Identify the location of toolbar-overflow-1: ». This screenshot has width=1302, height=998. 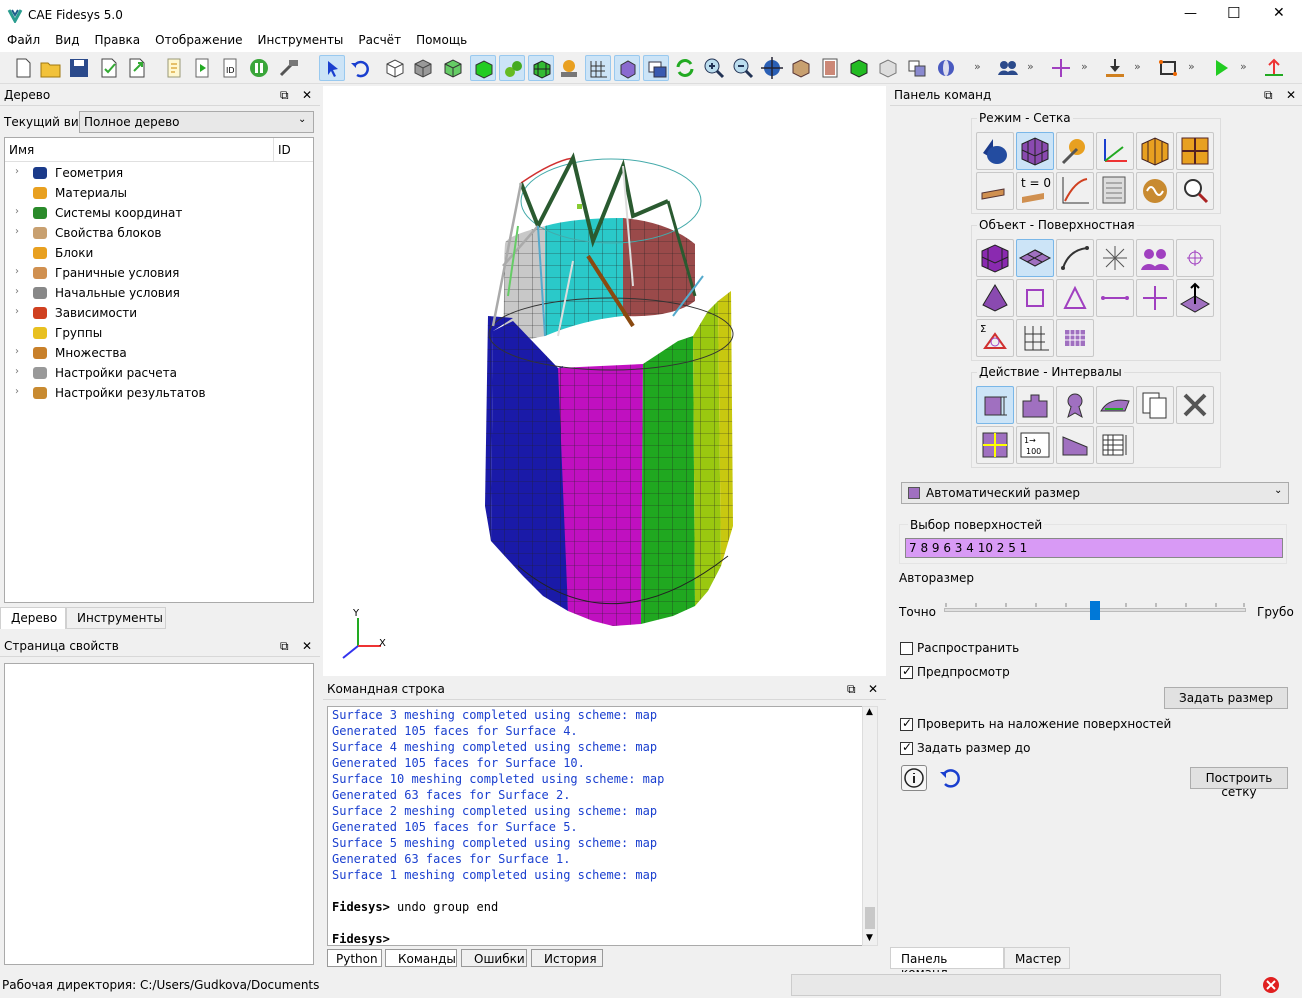
(977, 66).